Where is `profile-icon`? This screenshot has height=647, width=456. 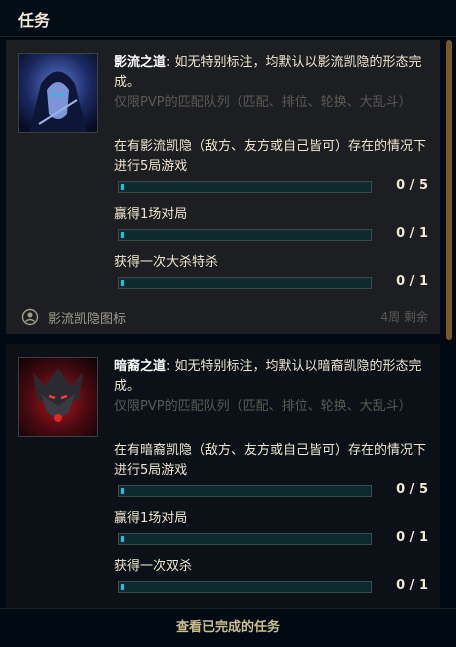 profile-icon is located at coordinates (30, 317).